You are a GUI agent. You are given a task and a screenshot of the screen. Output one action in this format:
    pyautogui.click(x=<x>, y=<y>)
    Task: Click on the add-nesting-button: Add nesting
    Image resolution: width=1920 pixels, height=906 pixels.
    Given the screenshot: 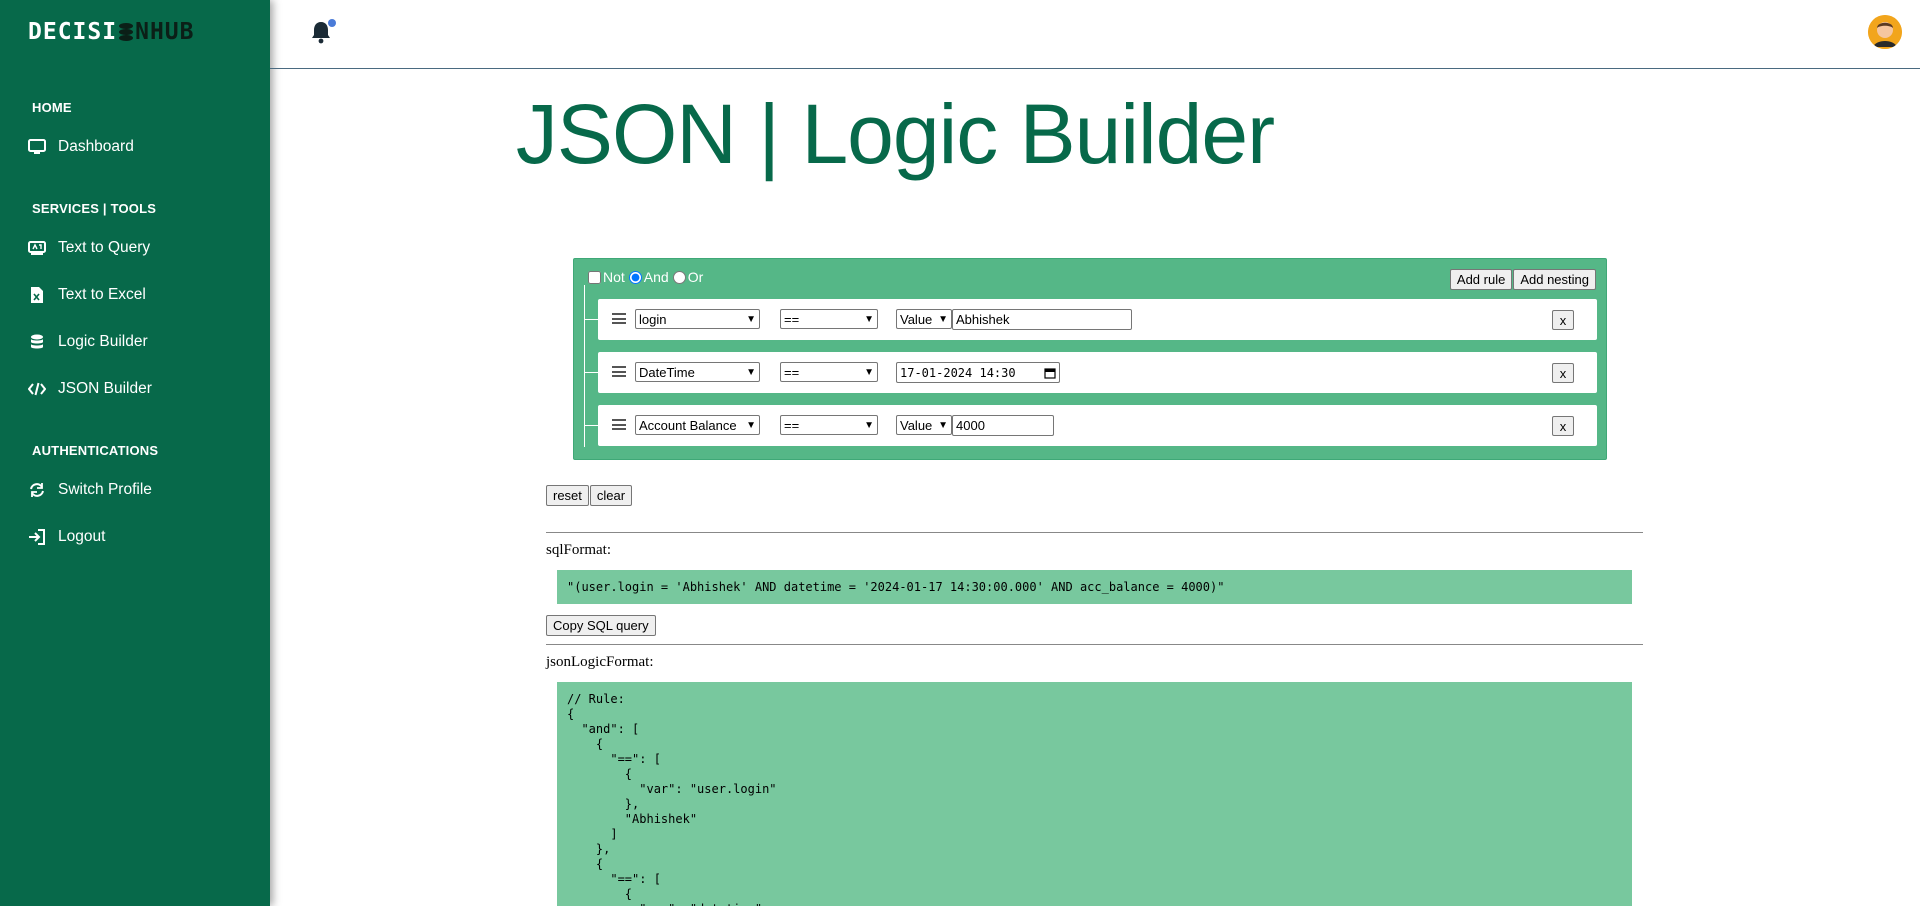 What is the action you would take?
    pyautogui.click(x=1554, y=279)
    